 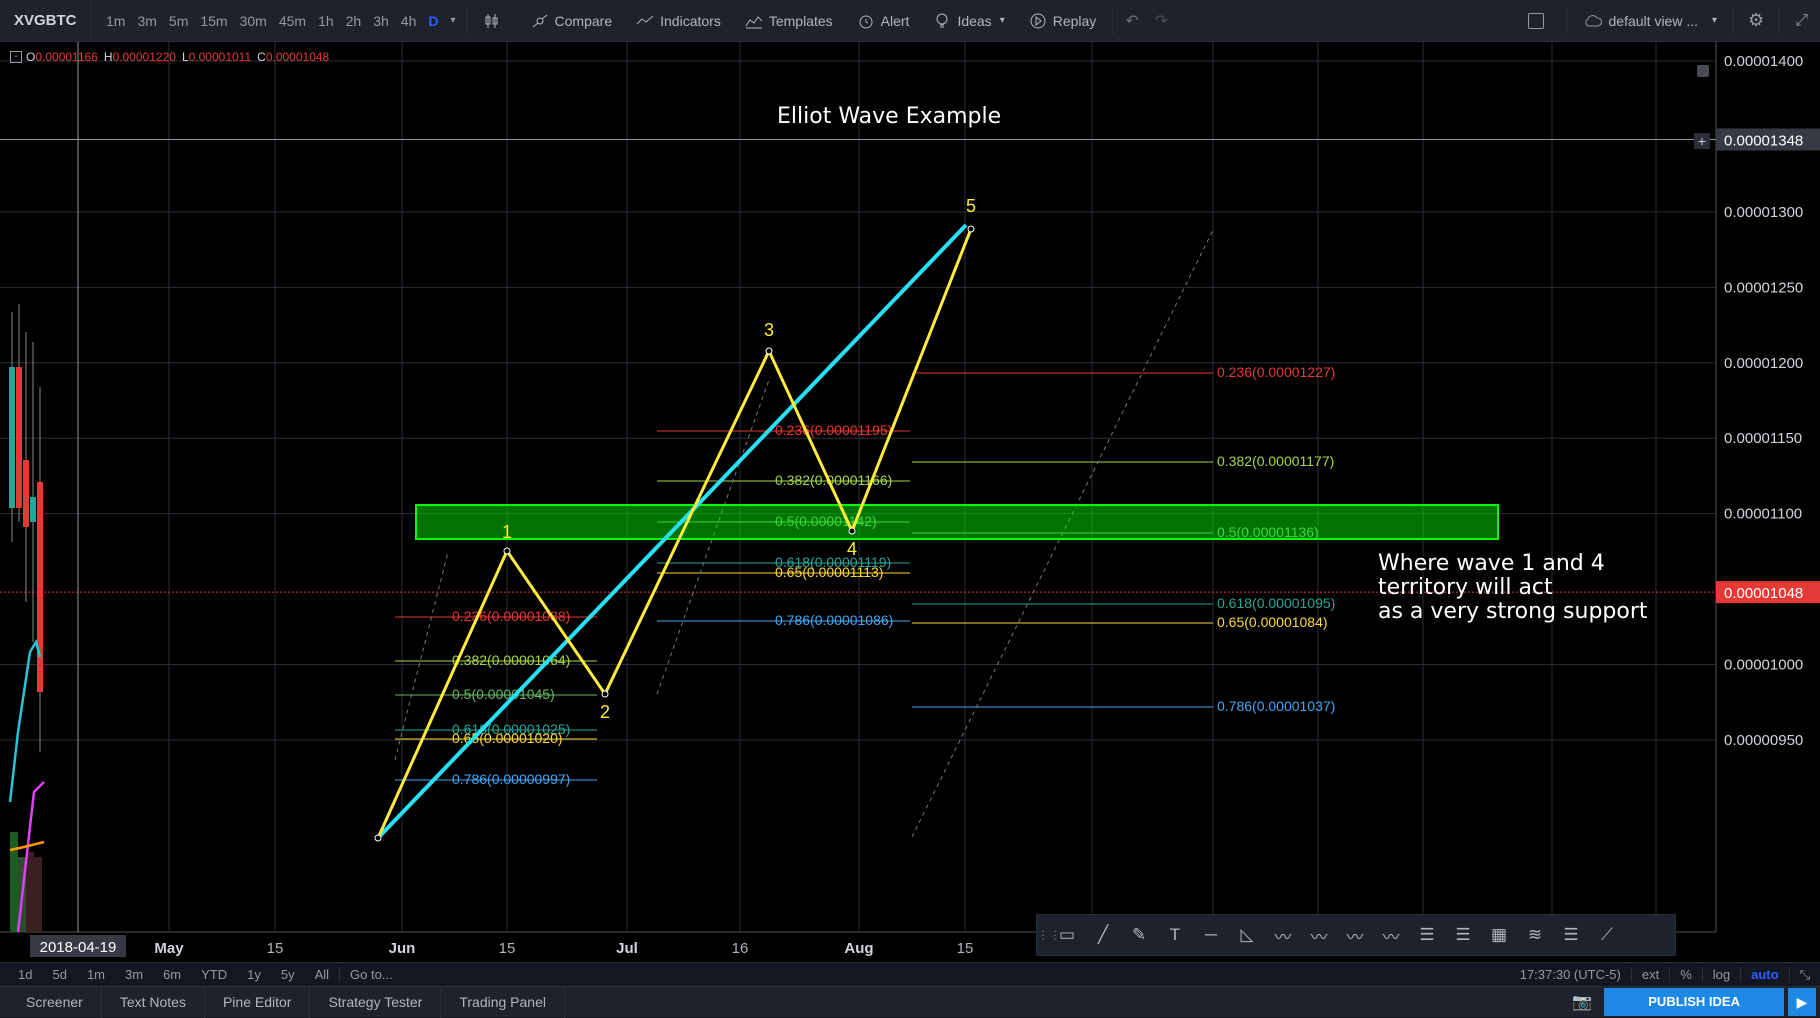 What do you see at coordinates (572, 21) in the screenshot?
I see `compare-button: Compare` at bounding box center [572, 21].